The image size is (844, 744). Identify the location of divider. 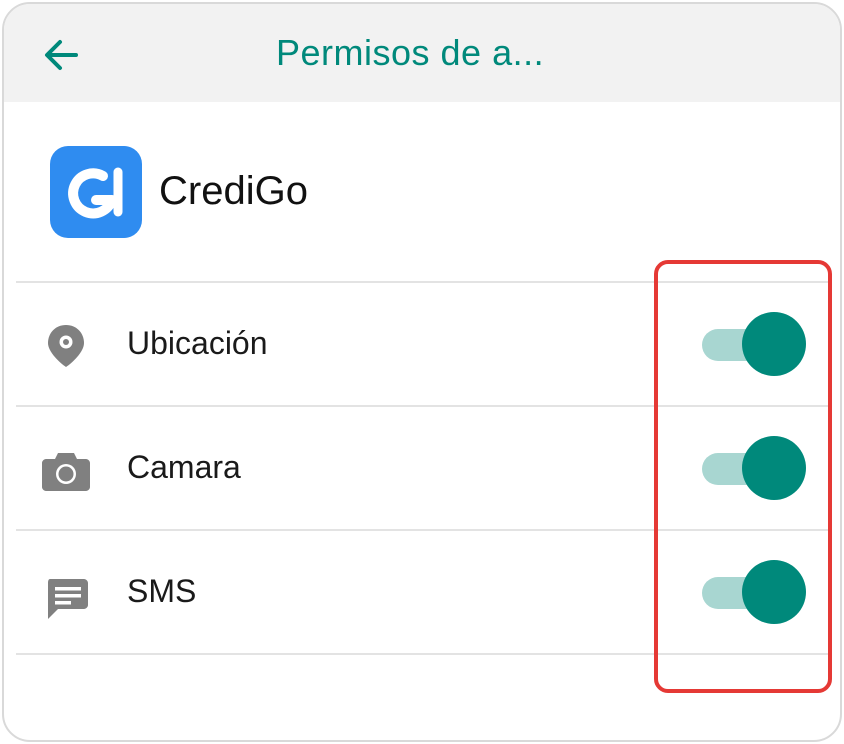
(422, 654).